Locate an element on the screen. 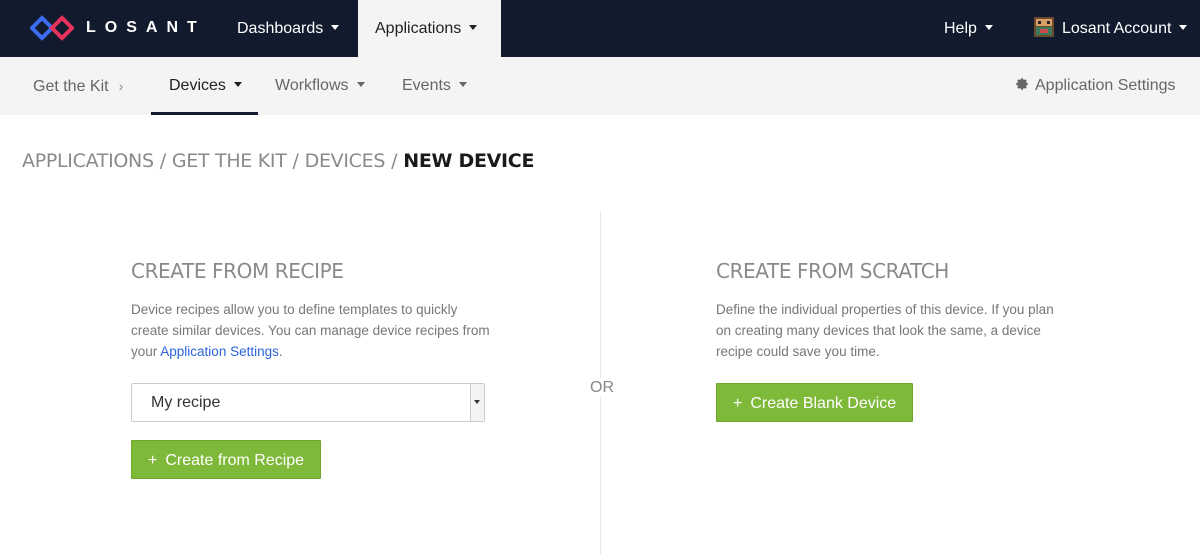 Image resolution: width=1200 pixels, height=554 pixels. breadcrumb-get-the-kit: GET THE KIT is located at coordinates (229, 161).